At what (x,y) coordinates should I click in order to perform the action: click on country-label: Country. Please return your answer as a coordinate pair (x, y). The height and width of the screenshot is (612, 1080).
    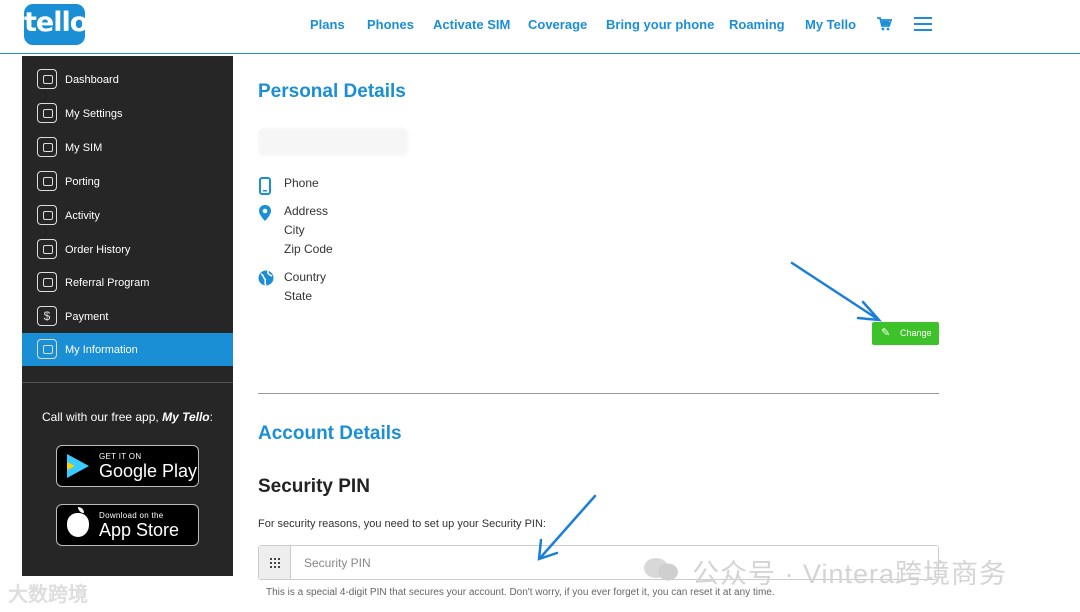
    Looking at the image, I should click on (305, 277).